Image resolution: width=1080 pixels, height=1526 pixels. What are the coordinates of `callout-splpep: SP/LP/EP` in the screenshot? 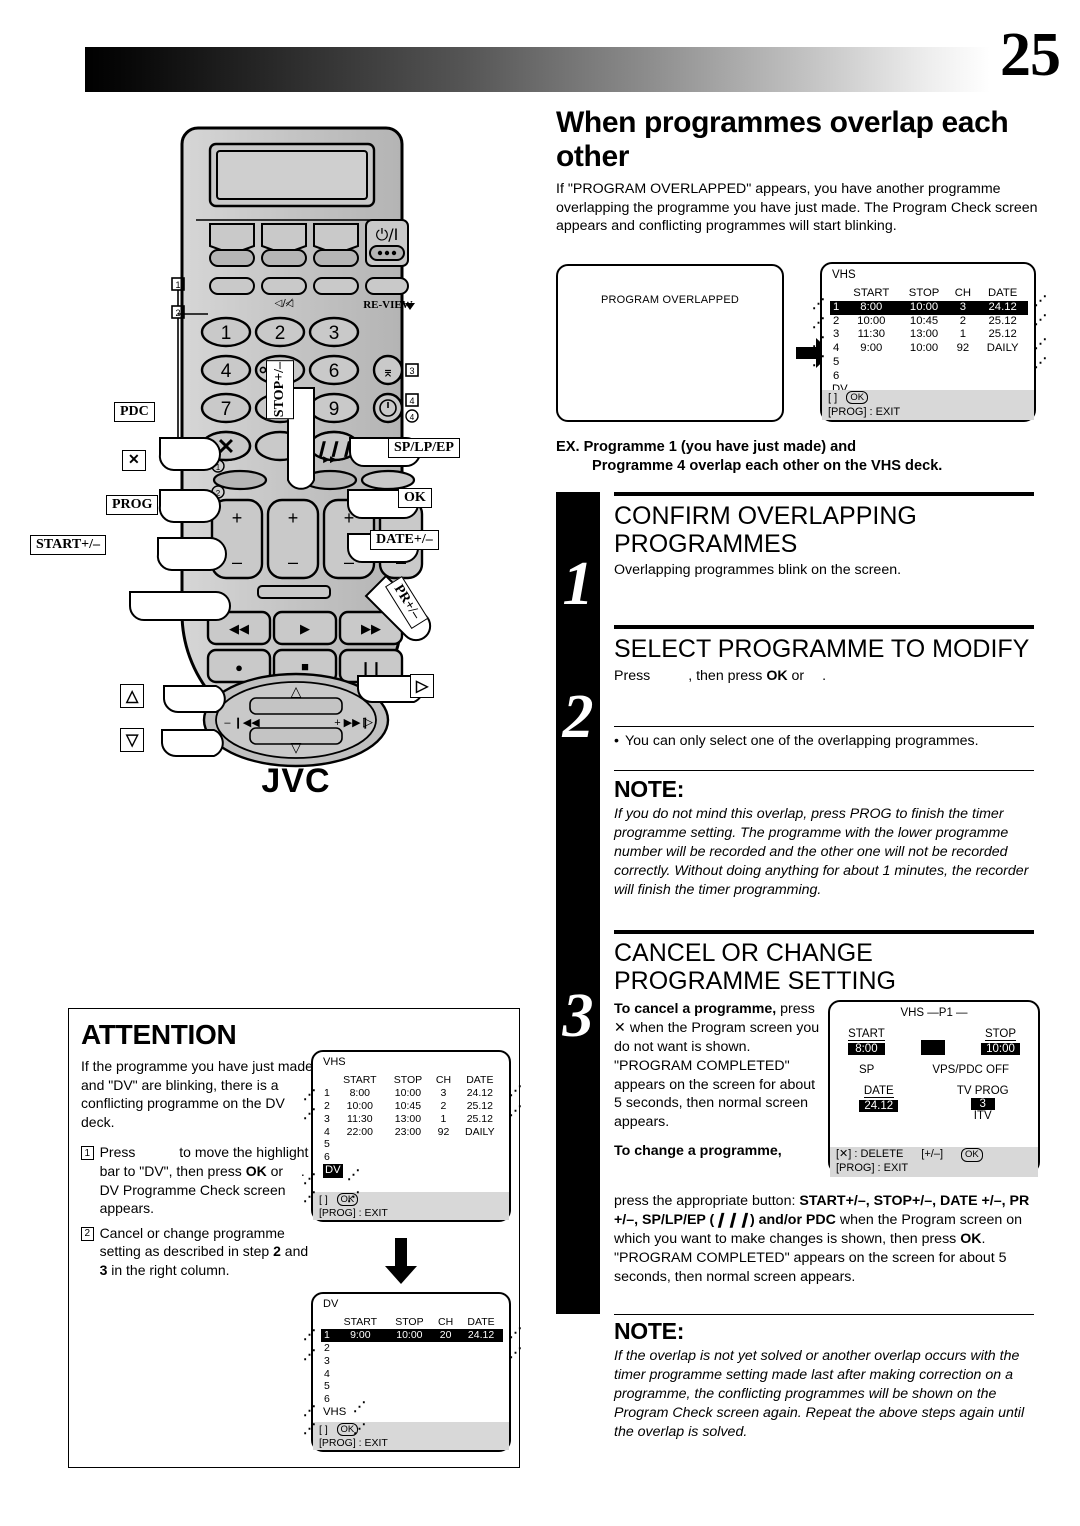 It's located at (424, 448).